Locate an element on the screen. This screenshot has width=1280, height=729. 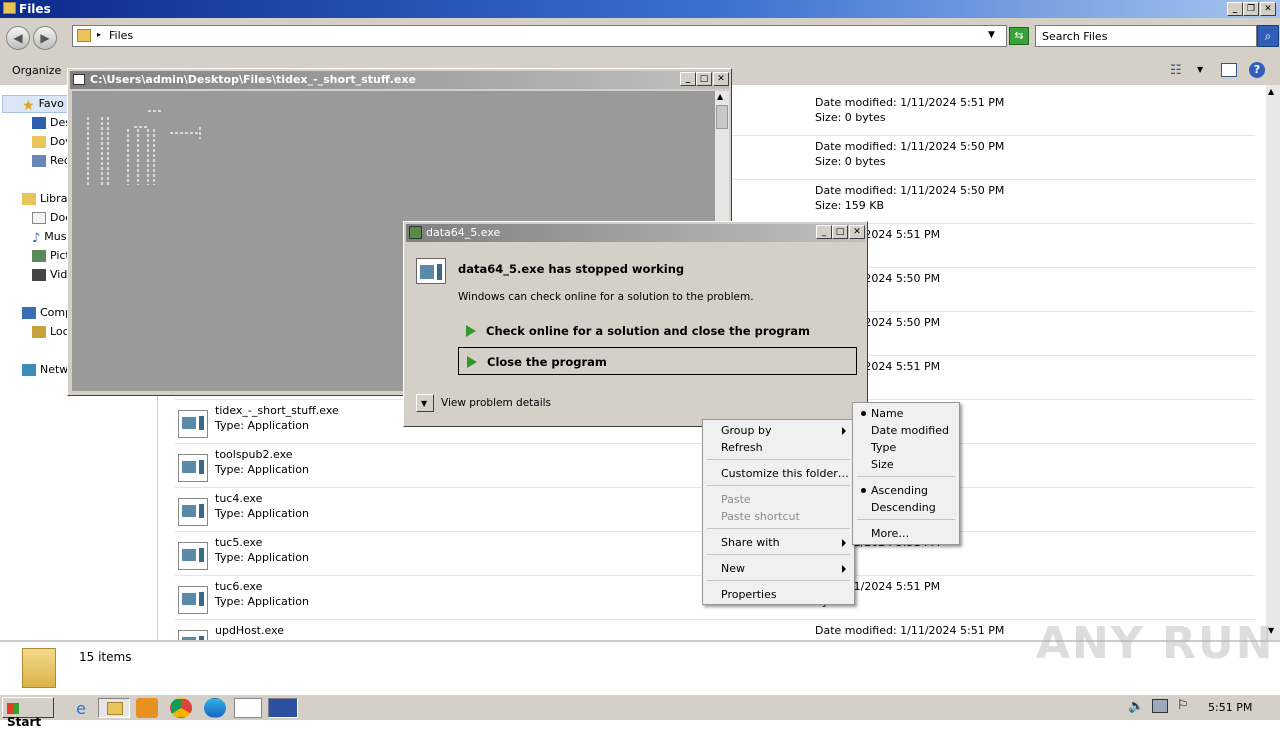
sort-item-descending: Descending is located at coordinates (906, 507).